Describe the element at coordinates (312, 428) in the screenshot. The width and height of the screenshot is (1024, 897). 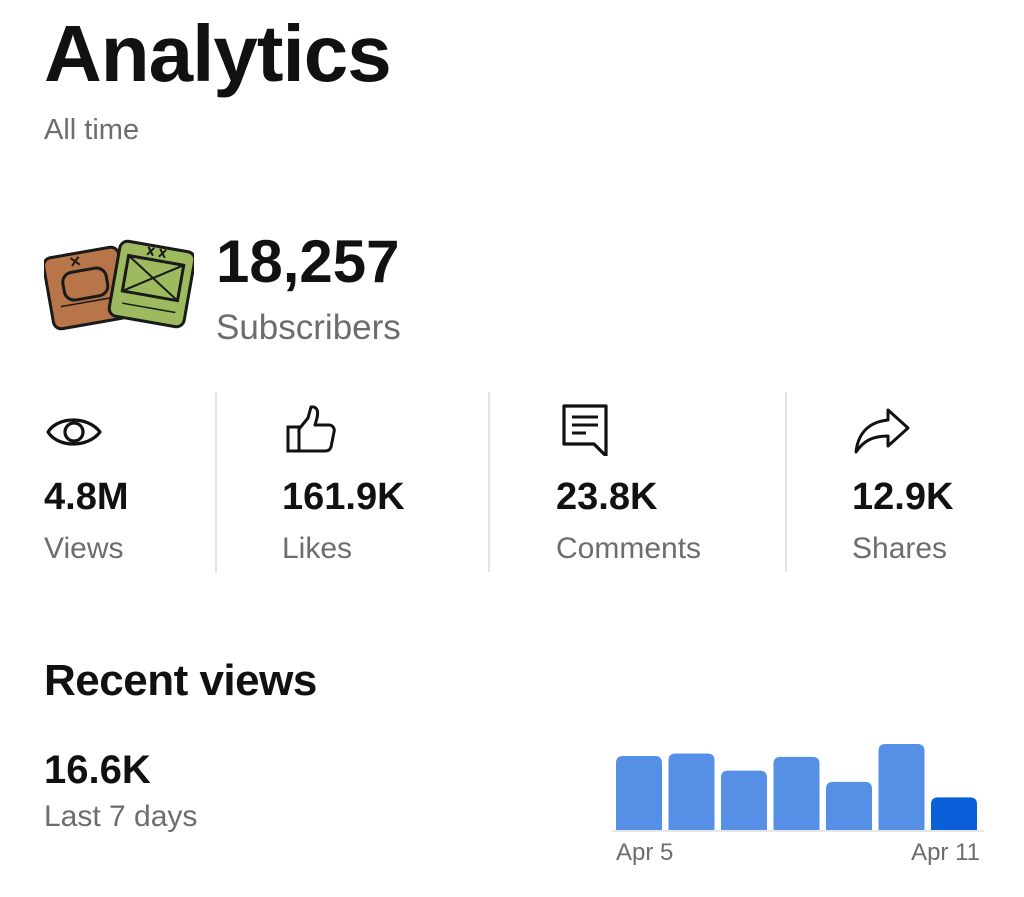
I see `thumbs-up-icon` at that location.